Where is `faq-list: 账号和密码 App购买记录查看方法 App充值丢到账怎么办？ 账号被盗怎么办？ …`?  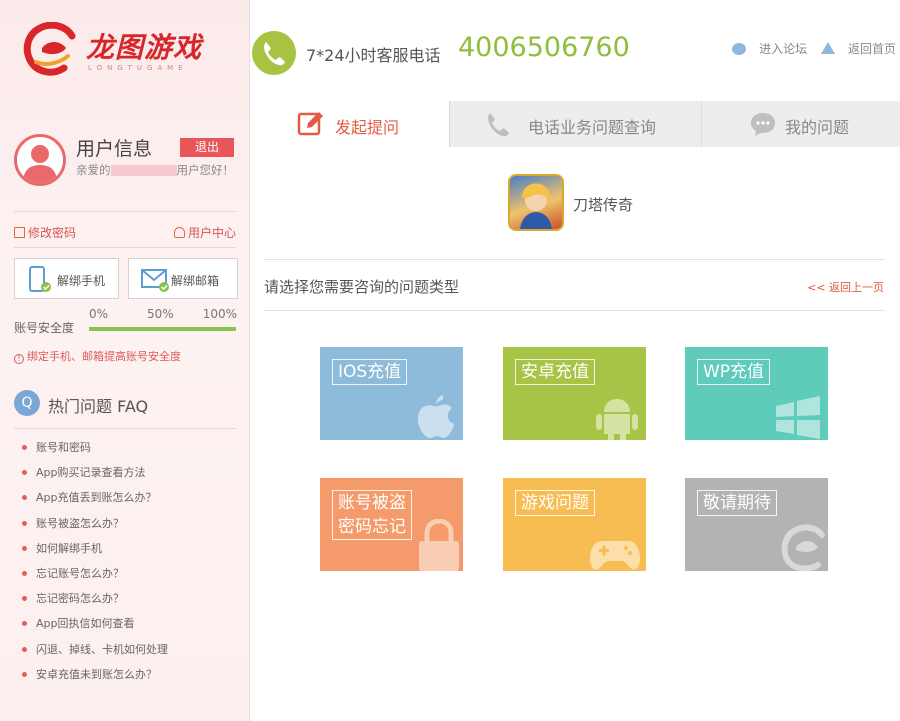 faq-list: 账号和密码 App购买记录查看方法 App充值丢到账怎么办？ 账号被盗怎么办？ … is located at coordinates (95, 566).